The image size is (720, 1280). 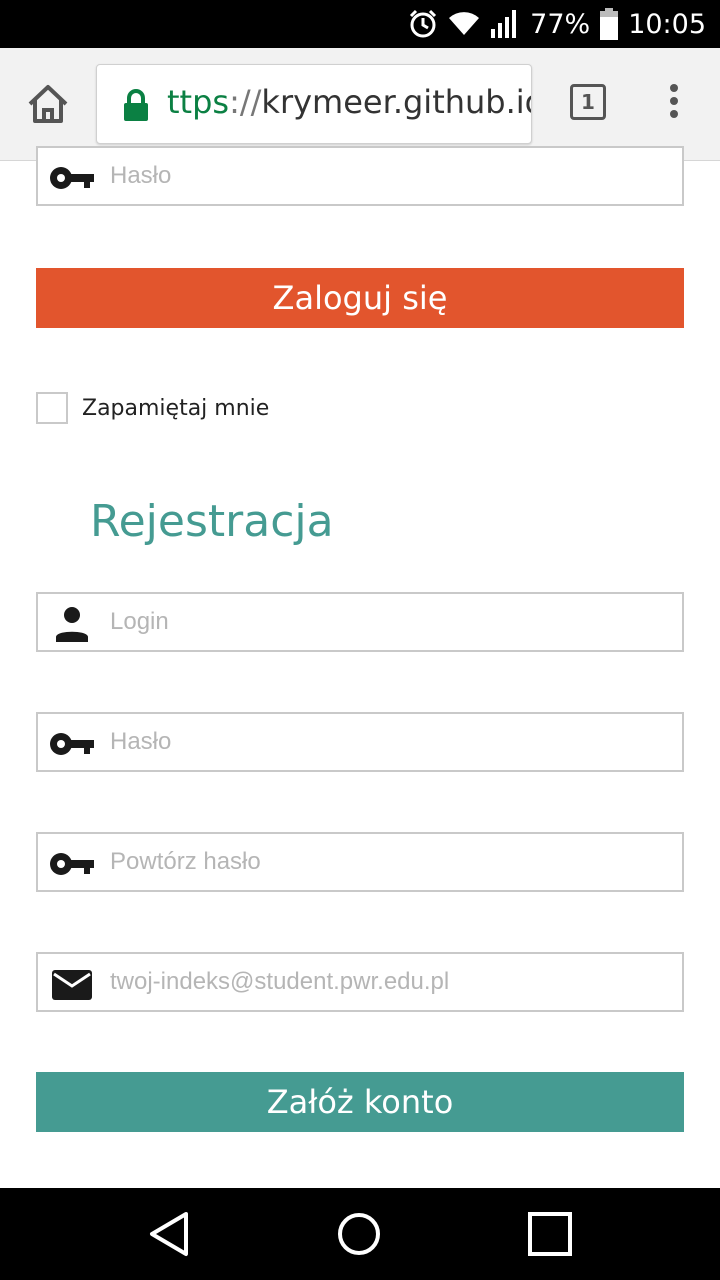 I want to click on navigation-bar, so click(x=360, y=1234).